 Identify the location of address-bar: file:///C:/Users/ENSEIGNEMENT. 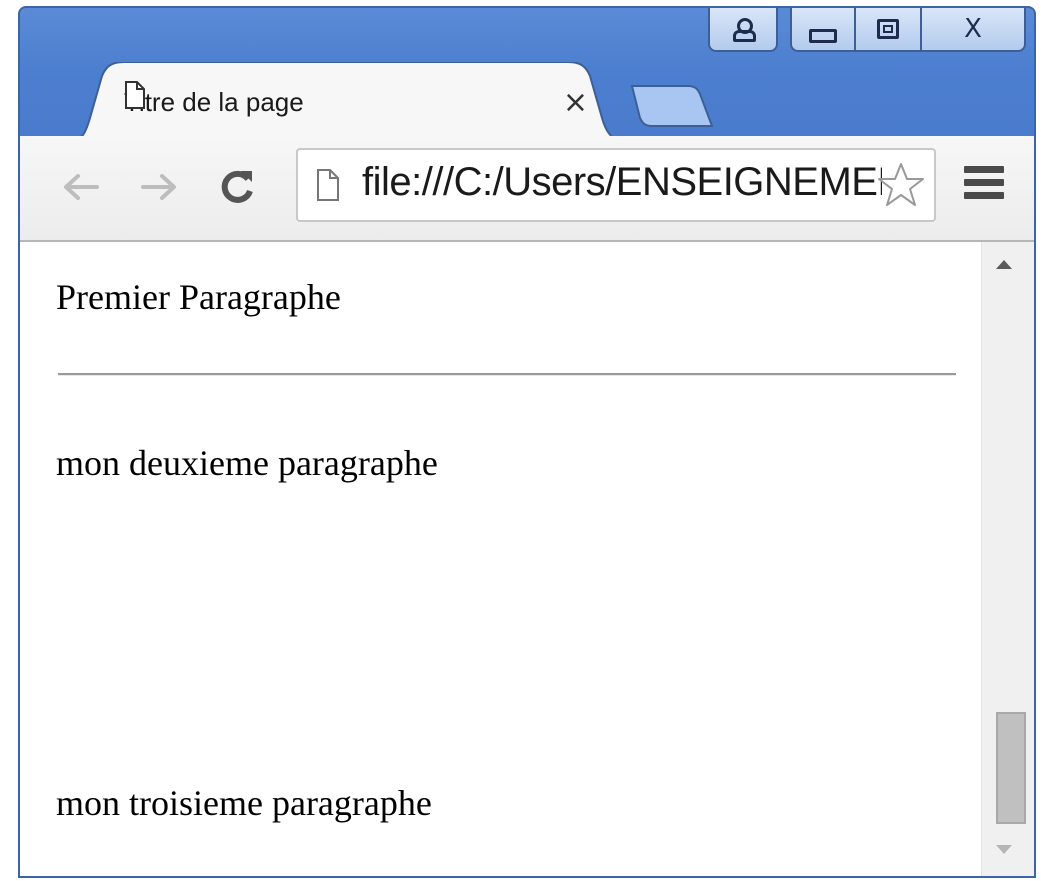
(616, 185).